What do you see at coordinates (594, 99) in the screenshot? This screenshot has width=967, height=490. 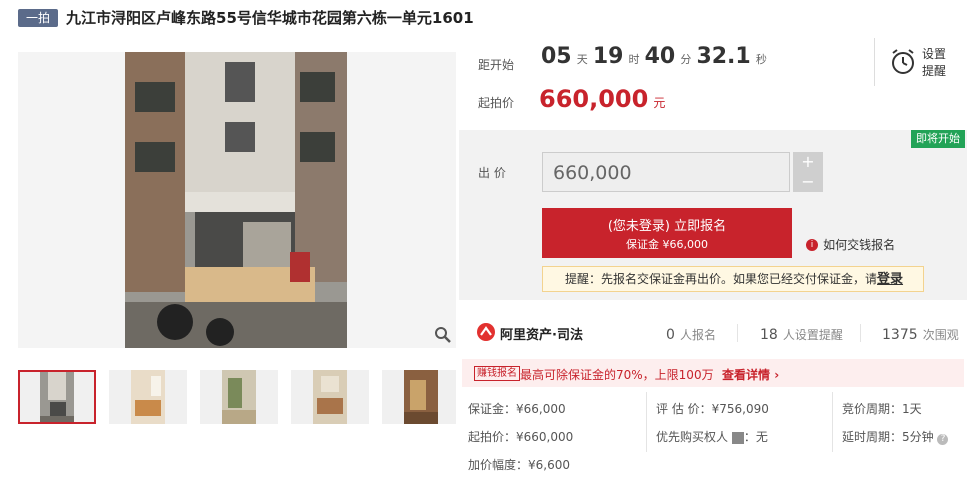 I see `start-price-value: 660,000` at bounding box center [594, 99].